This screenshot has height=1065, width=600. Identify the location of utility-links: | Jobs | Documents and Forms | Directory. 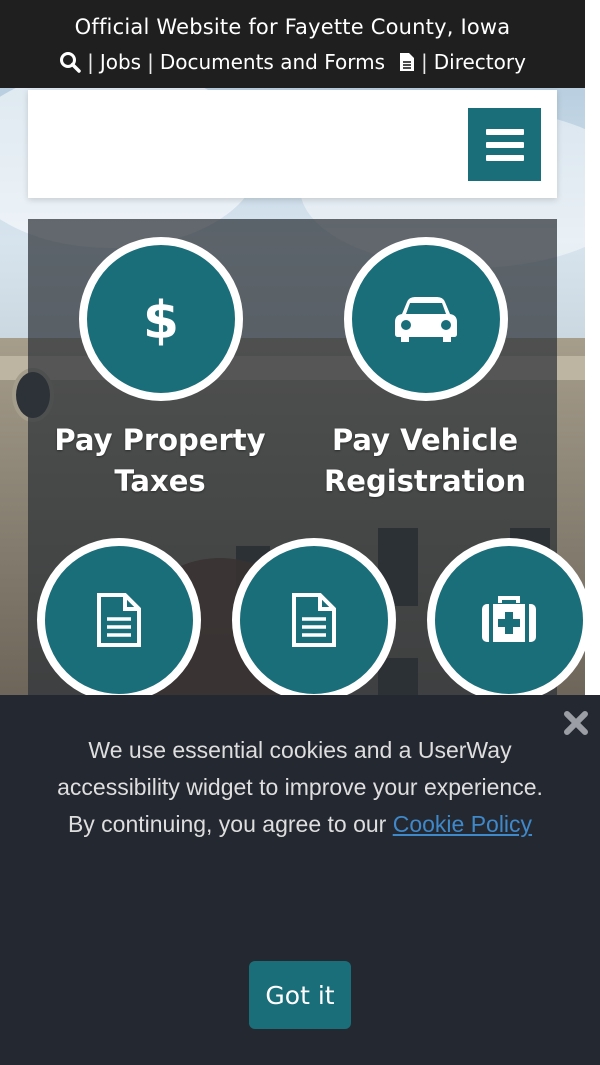
(292, 62).